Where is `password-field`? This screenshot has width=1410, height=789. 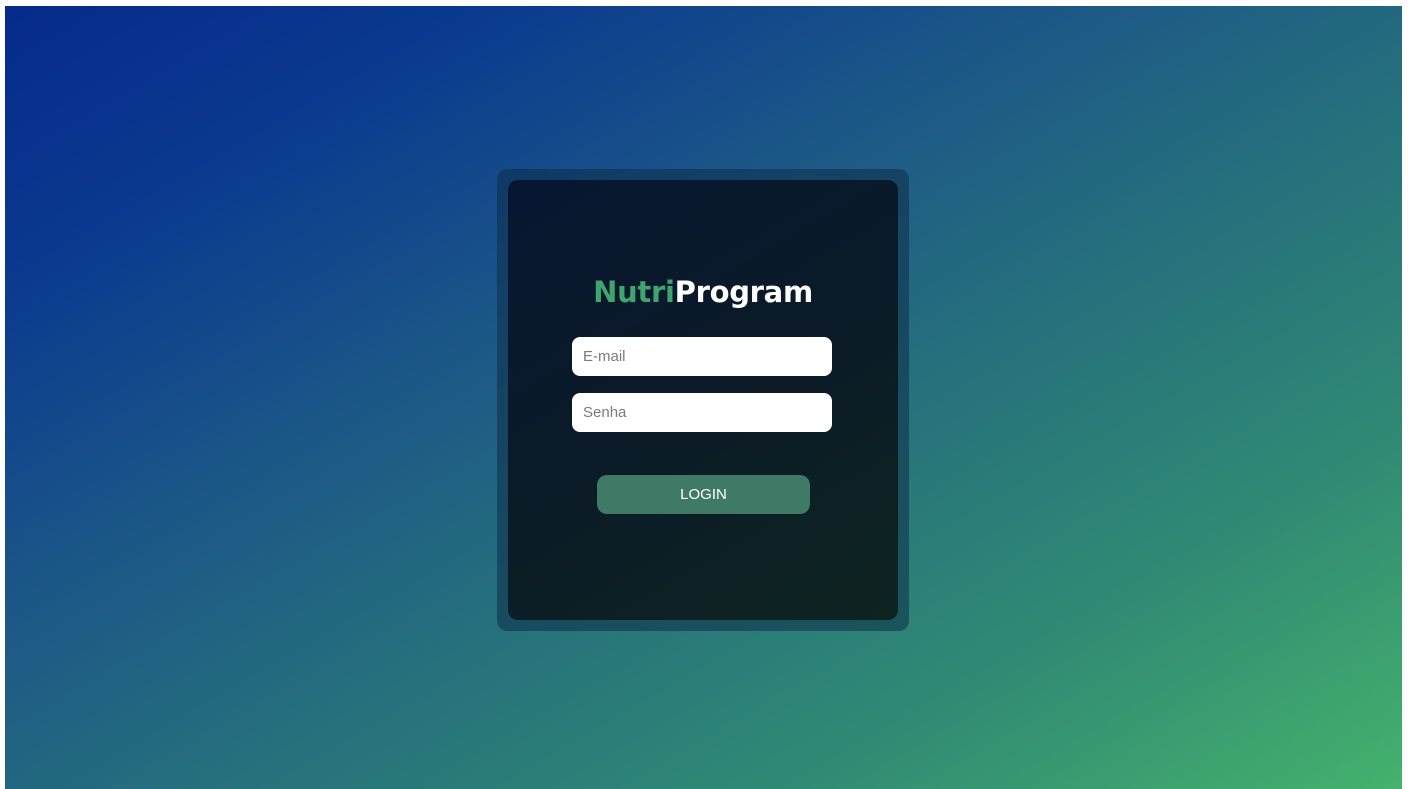 password-field is located at coordinates (702, 412).